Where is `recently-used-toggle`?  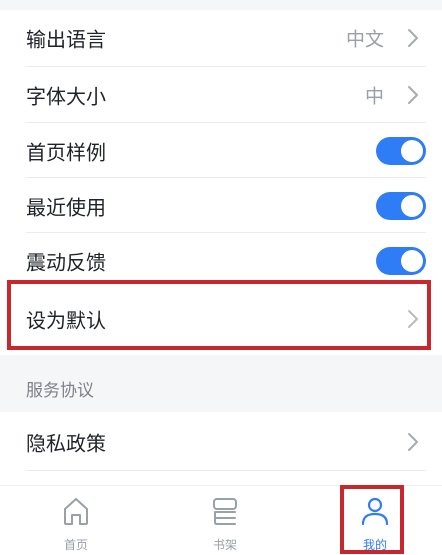
recently-used-toggle is located at coordinates (401, 205).